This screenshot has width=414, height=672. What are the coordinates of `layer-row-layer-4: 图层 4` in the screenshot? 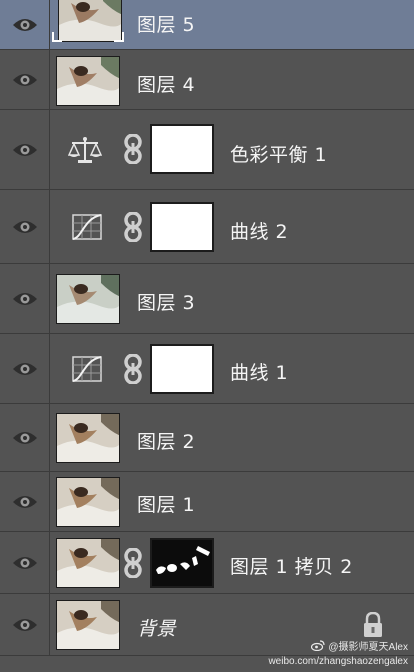 It's located at (207, 80).